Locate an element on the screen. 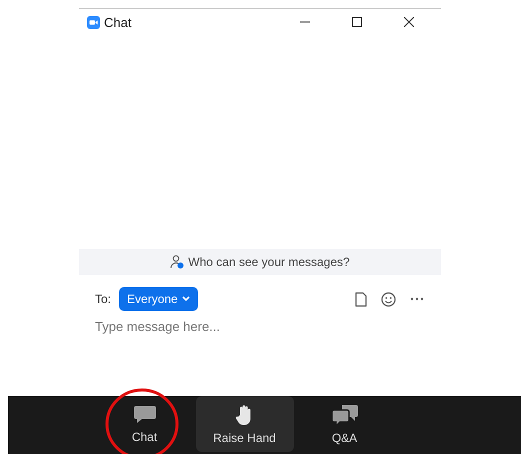 Image resolution: width=521 pixels, height=454 pixels. privacy-bar: Who can see your messages? is located at coordinates (260, 262).